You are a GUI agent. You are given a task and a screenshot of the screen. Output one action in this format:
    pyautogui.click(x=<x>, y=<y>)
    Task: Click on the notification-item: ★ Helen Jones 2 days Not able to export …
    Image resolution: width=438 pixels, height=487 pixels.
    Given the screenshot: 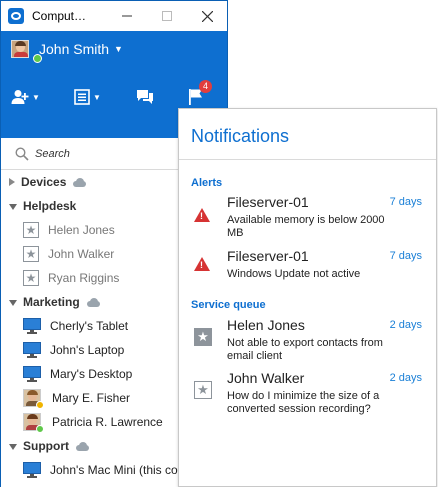 What is the action you would take?
    pyautogui.click(x=307, y=339)
    